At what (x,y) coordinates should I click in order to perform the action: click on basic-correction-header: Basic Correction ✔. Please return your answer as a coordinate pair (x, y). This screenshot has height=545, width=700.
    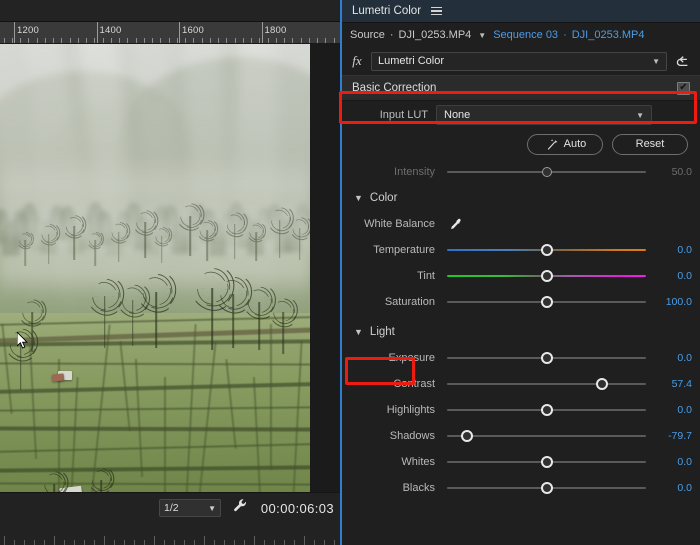
    Looking at the image, I should click on (521, 88).